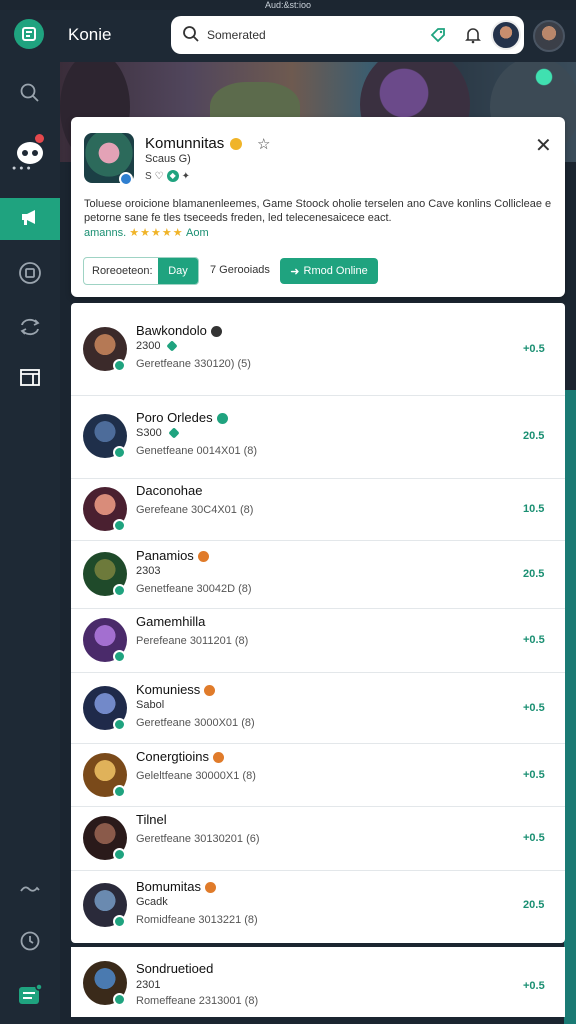  What do you see at coordinates (174, 417) in the screenshot?
I see `member-name-text: Poro Orledes` at bounding box center [174, 417].